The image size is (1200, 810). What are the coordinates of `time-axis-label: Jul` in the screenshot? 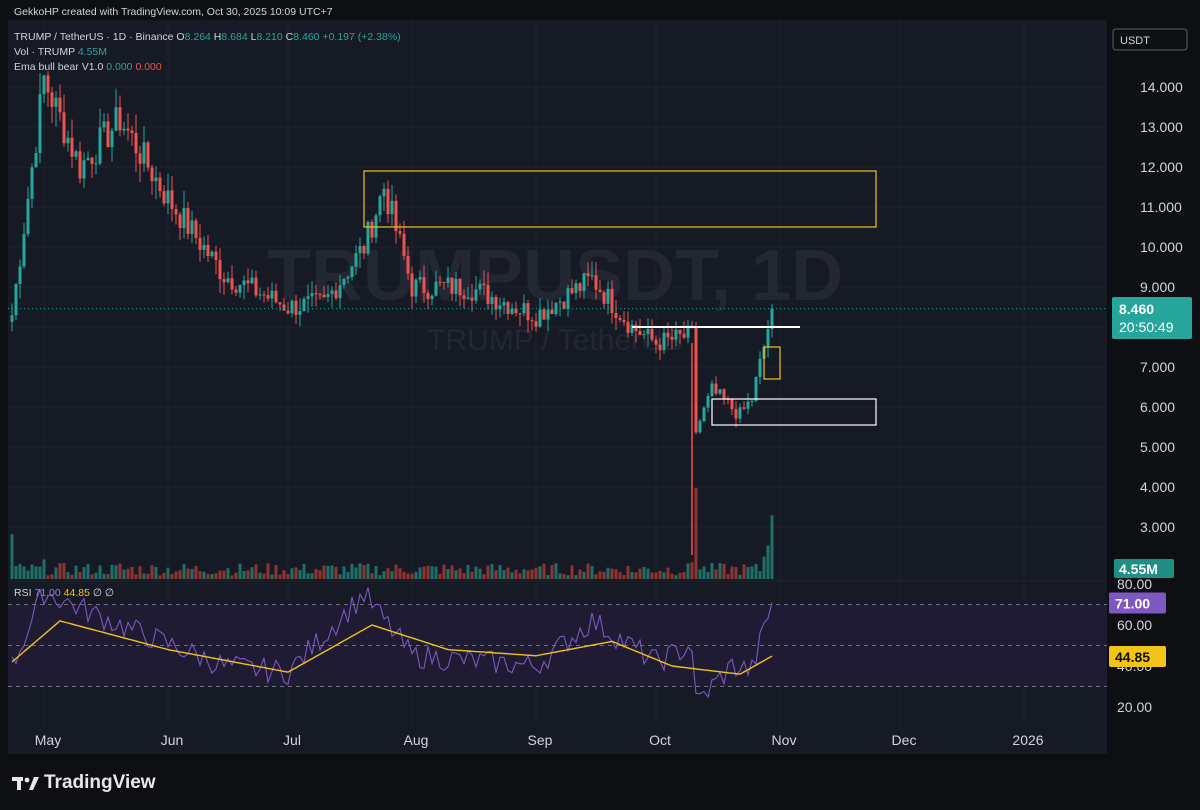 It's located at (292, 740).